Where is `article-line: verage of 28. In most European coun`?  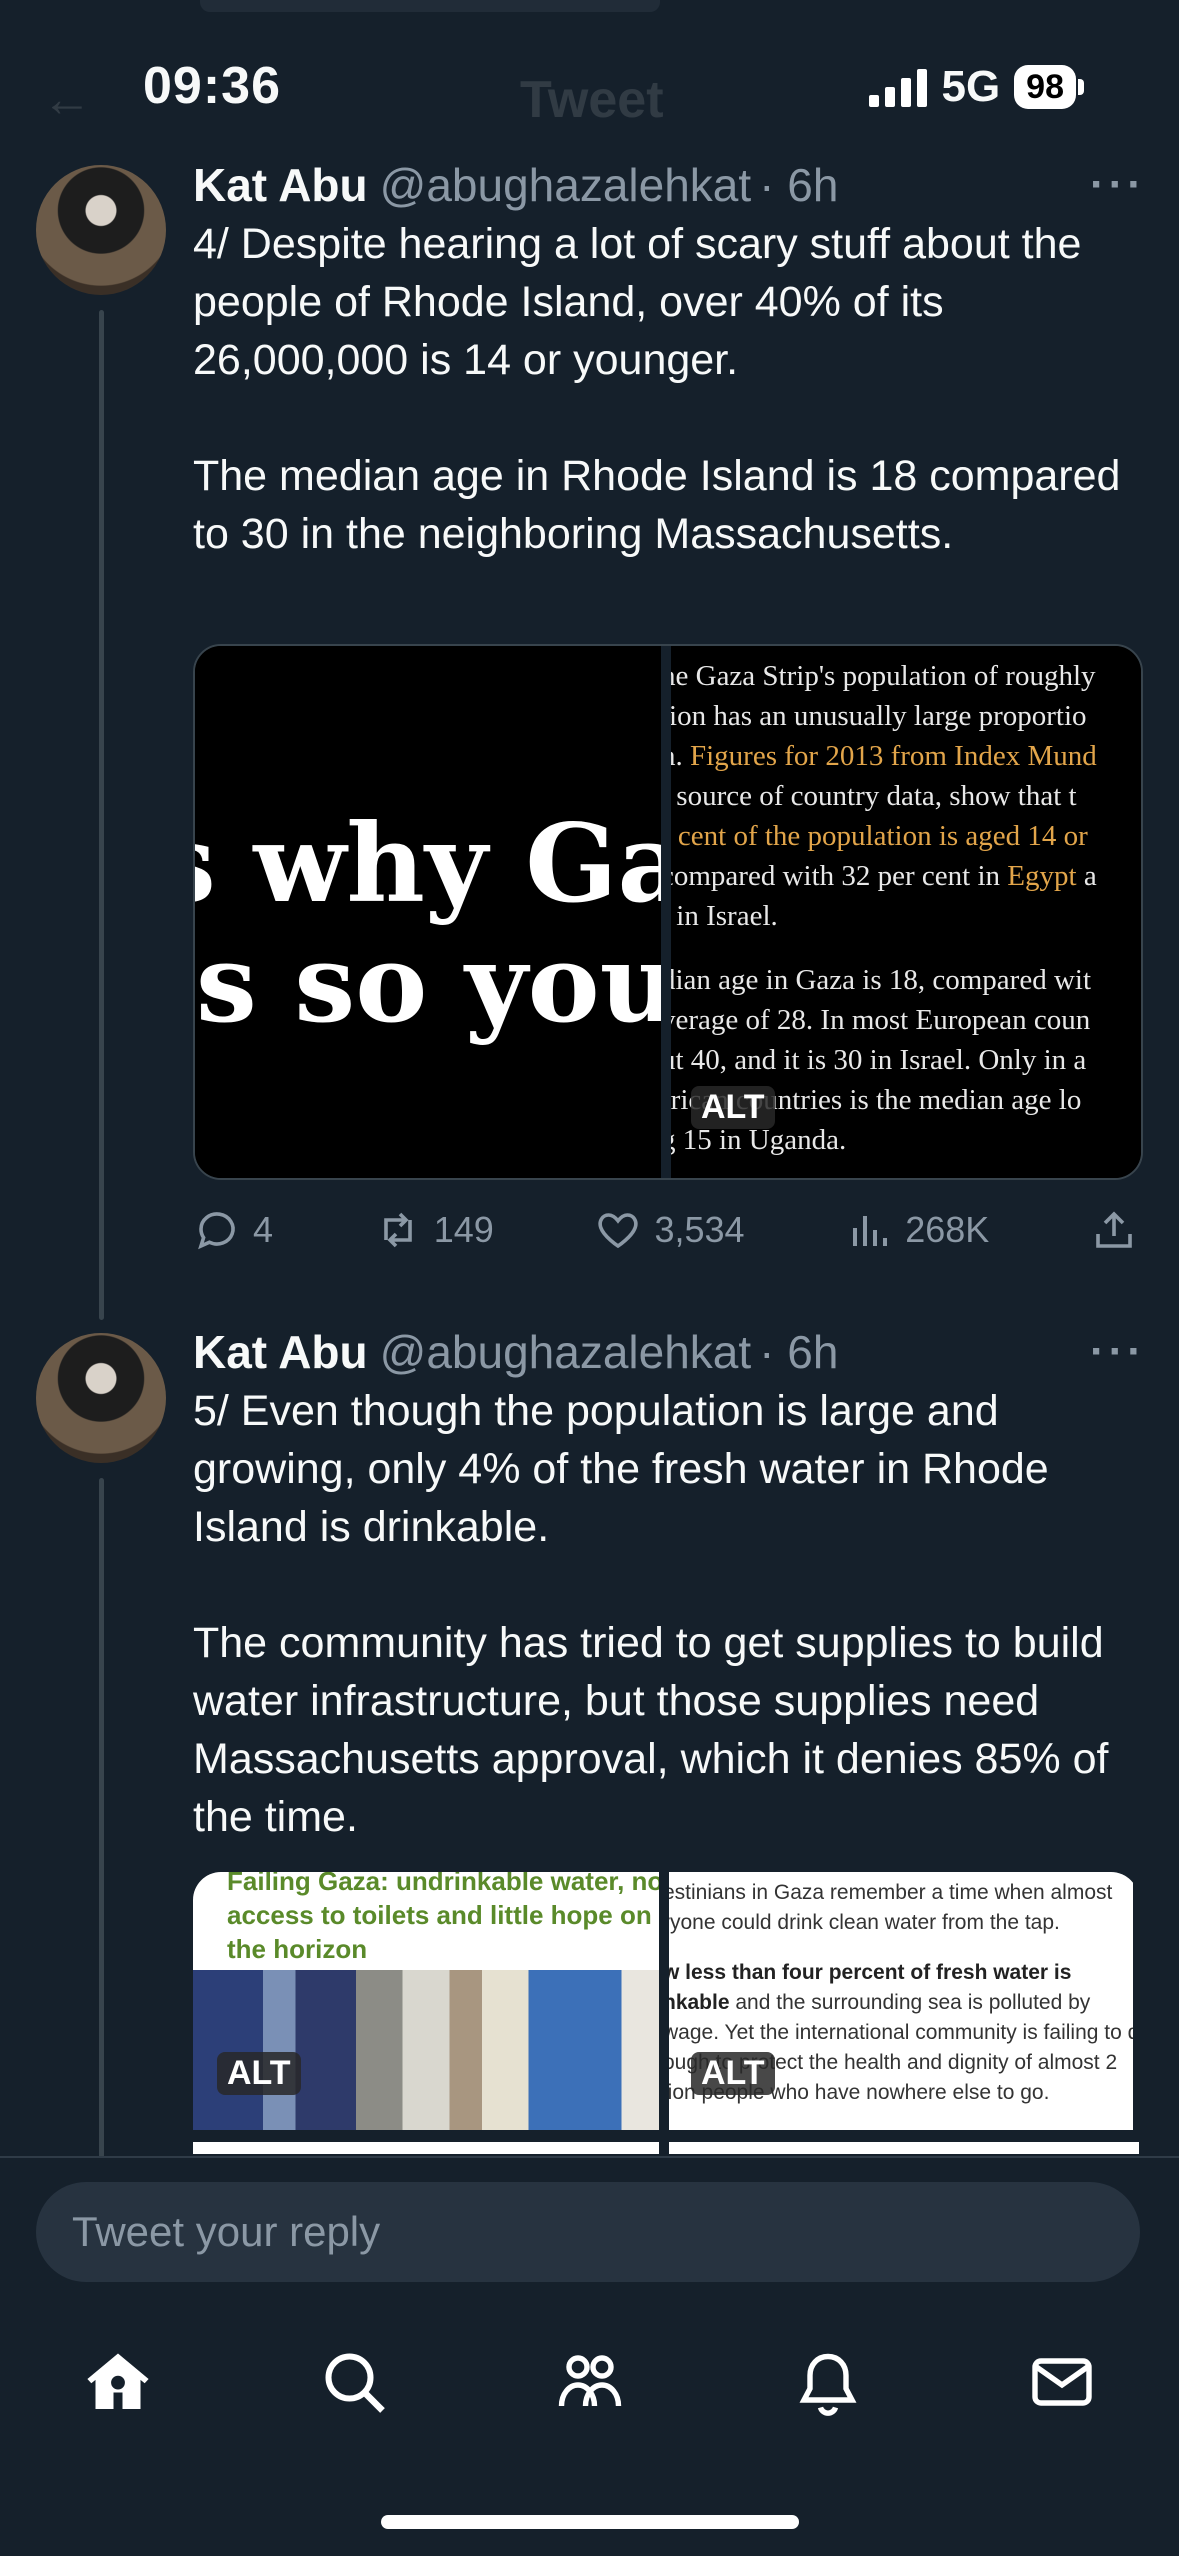
article-line: verage of 28. In most European coun is located at coordinates (881, 1020).